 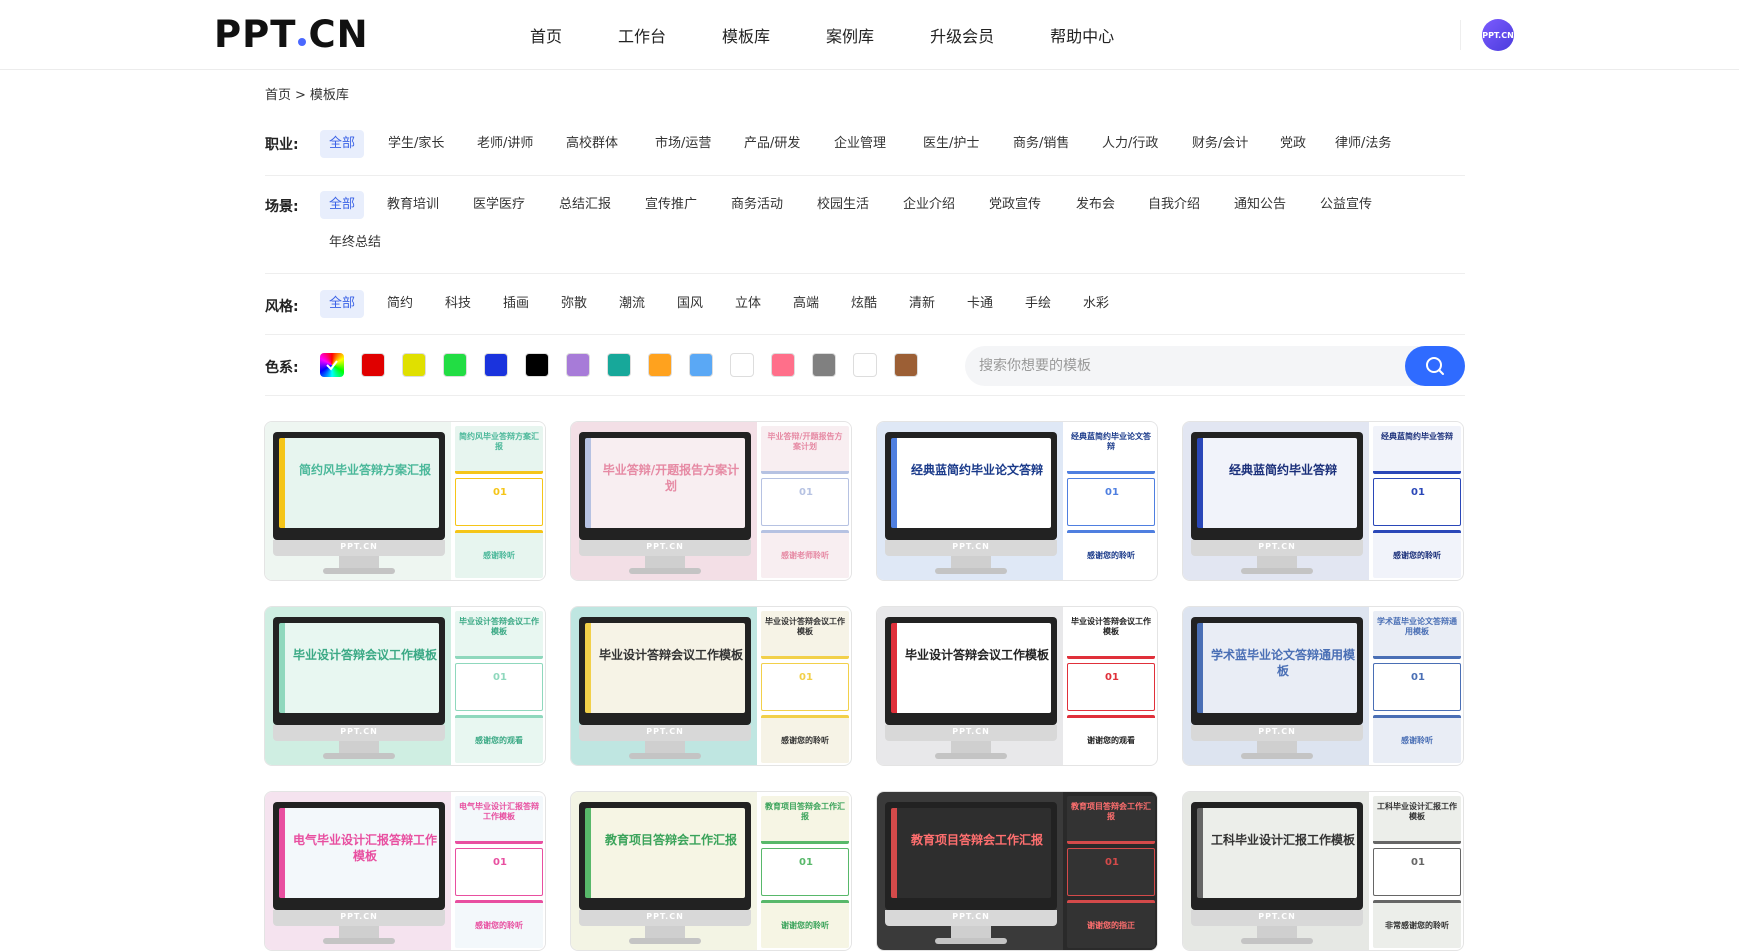 What do you see at coordinates (1293, 144) in the screenshot?
I see `occupation-option: 党政` at bounding box center [1293, 144].